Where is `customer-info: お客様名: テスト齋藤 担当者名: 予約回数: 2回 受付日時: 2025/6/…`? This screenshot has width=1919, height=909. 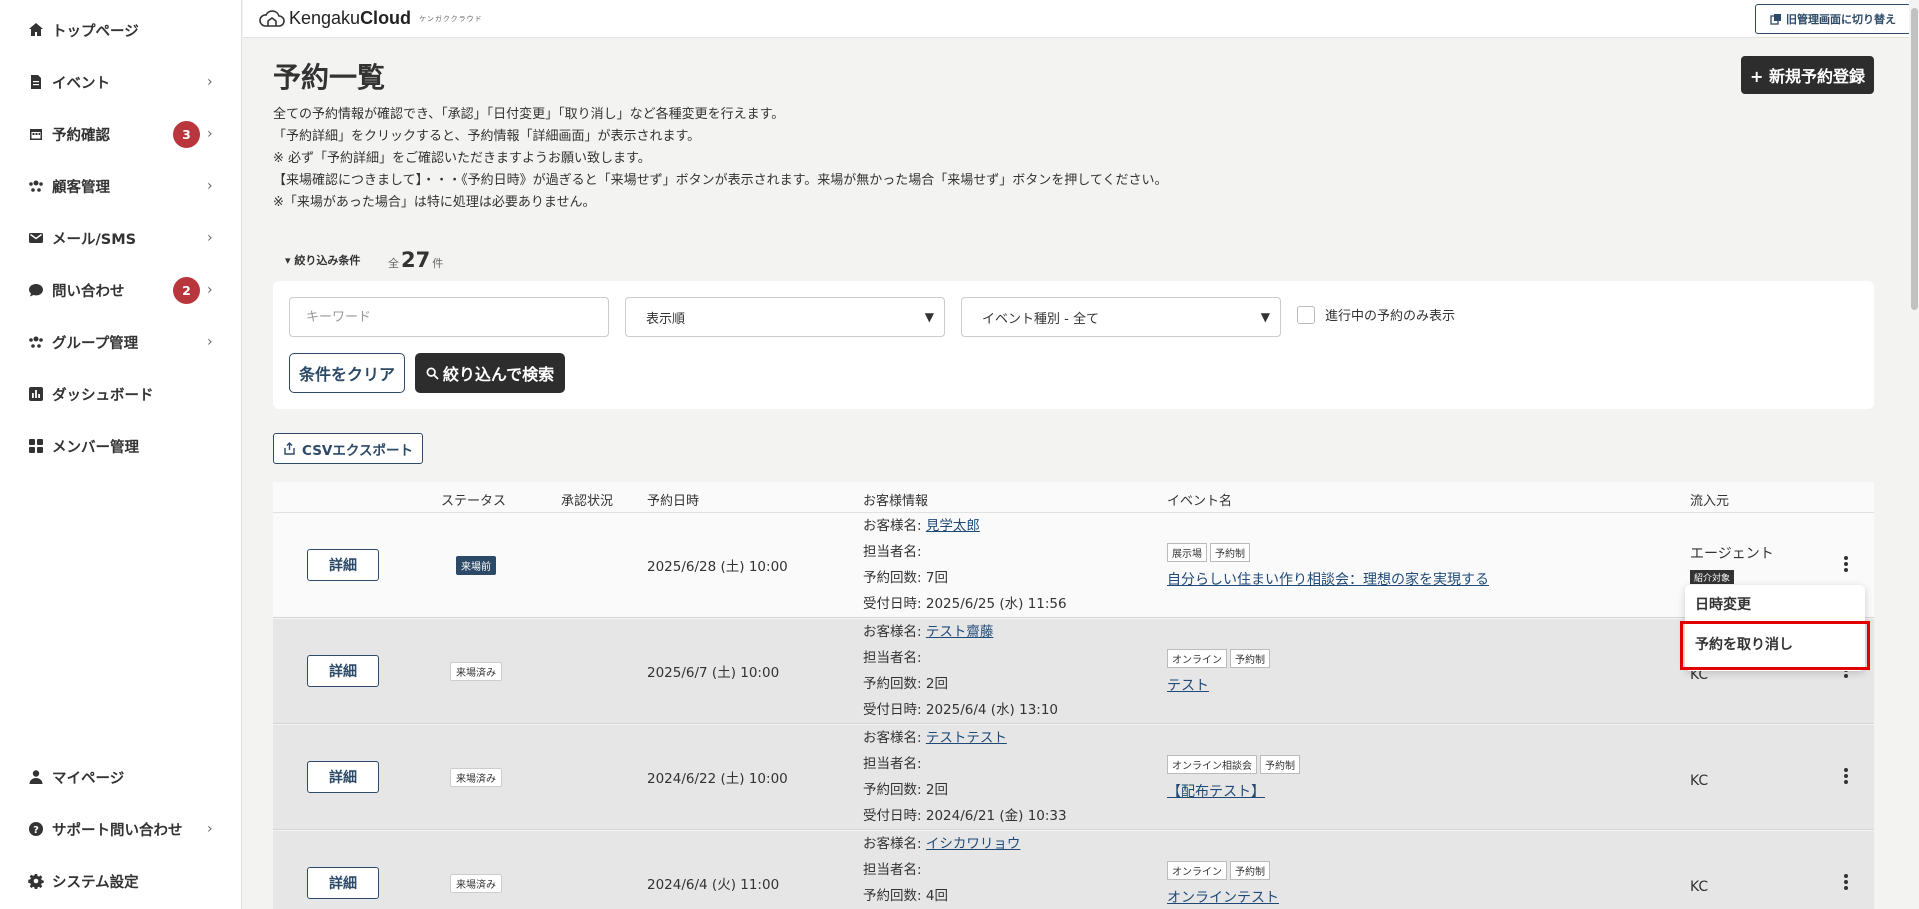
customer-info: お客様名: テスト齋藤 担当者名: 予約回数: 2回 受付日時: 2025/6/… is located at coordinates (961, 671).